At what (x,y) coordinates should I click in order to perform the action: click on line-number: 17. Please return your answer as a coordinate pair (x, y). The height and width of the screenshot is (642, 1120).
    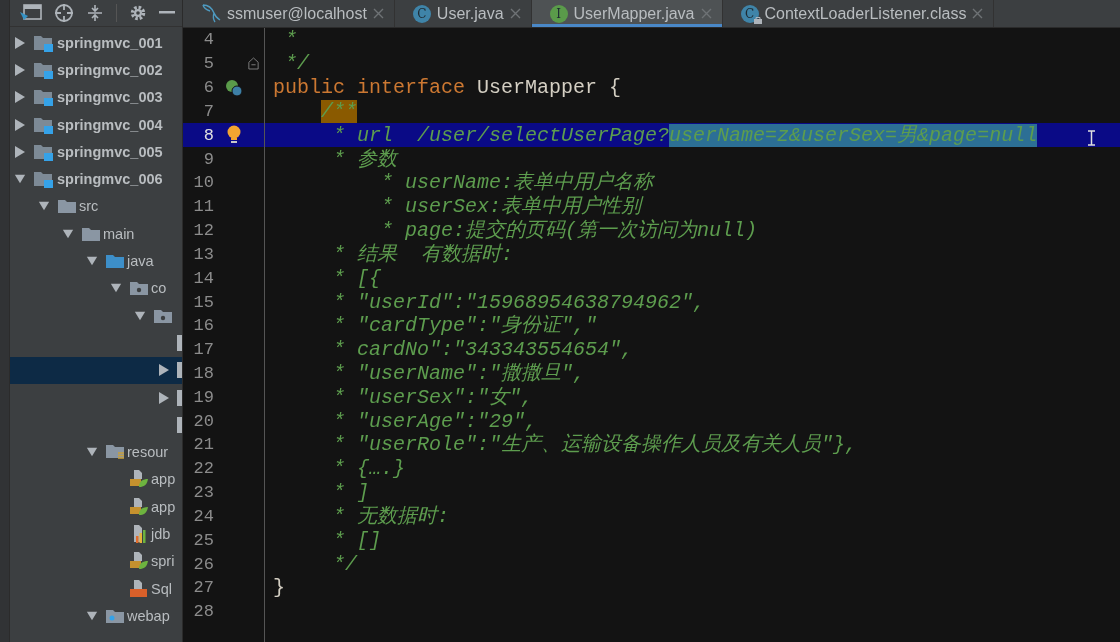
    Looking at the image, I should click on (203, 350).